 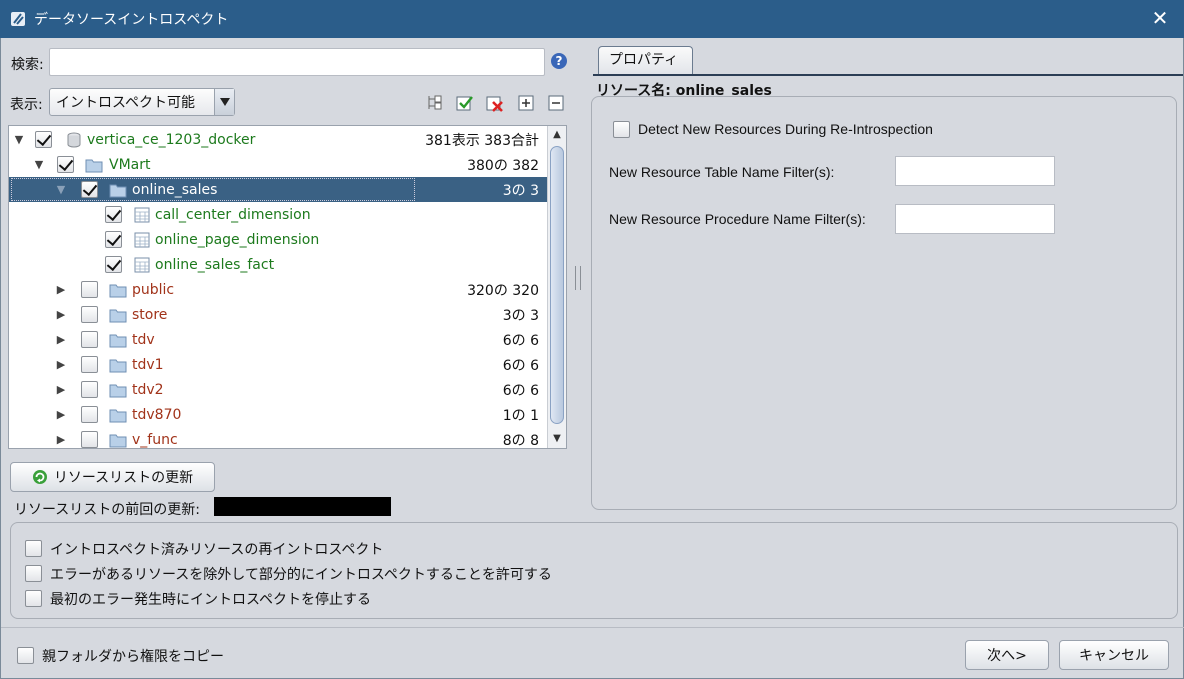 I want to click on scroll-up-icon: ▲, so click(x=557, y=135).